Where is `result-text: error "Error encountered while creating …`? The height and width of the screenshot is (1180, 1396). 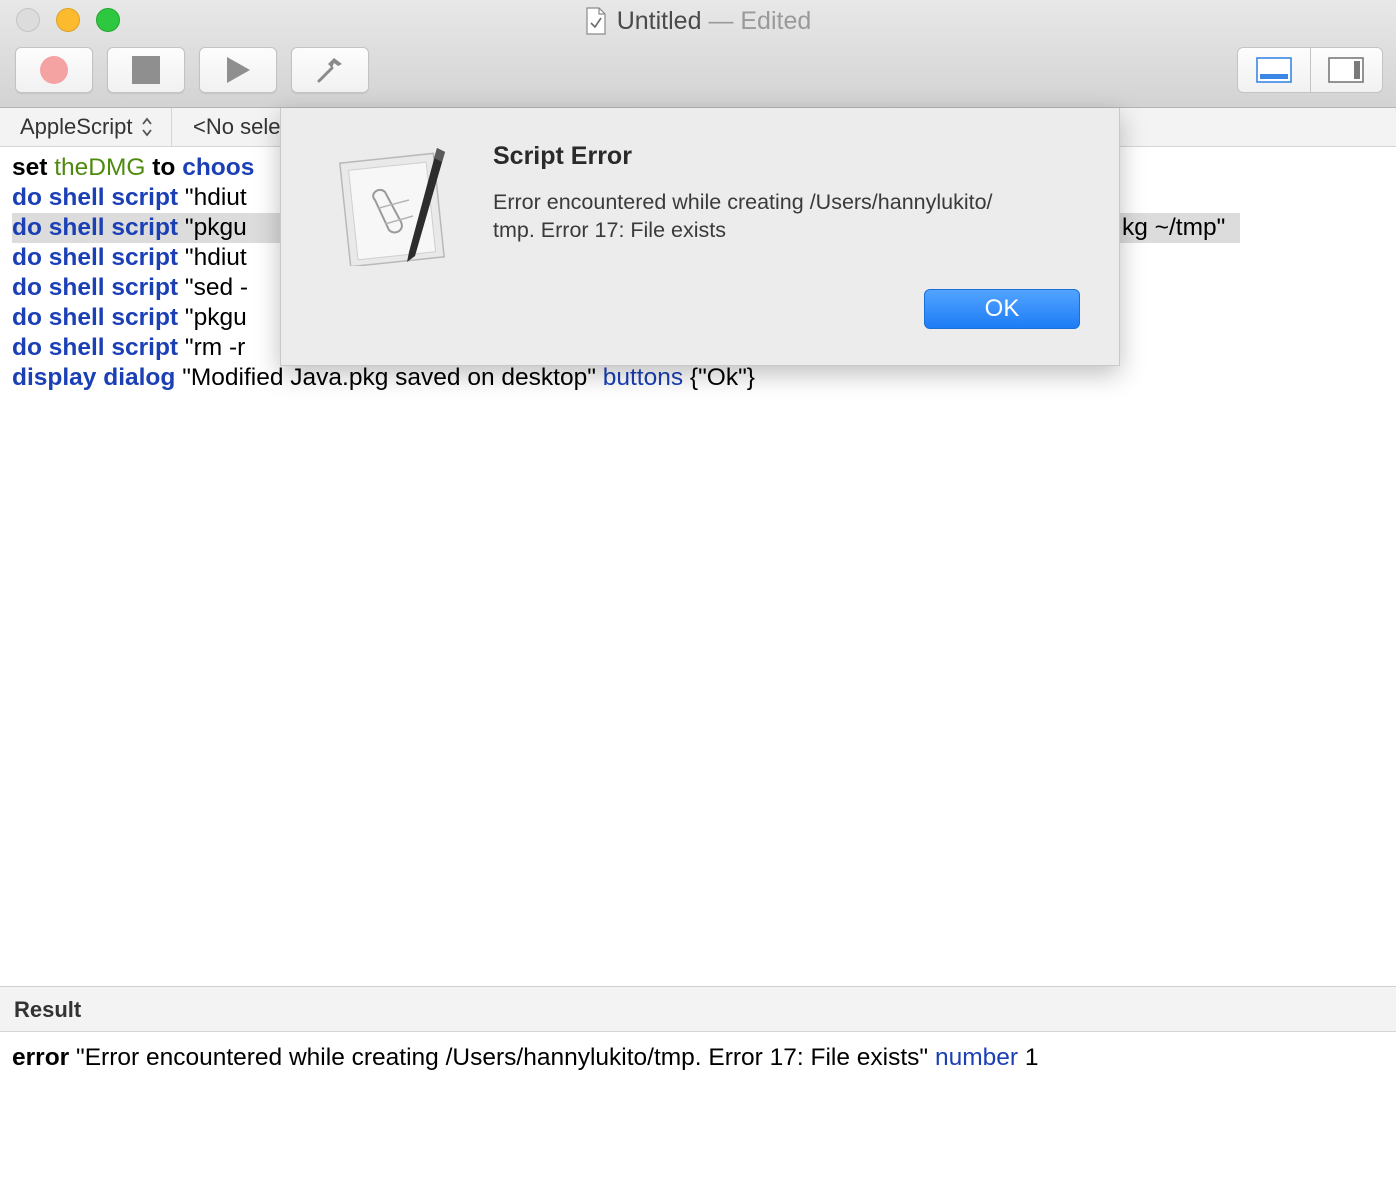 result-text: error "Error encountered while creating … is located at coordinates (525, 1057).